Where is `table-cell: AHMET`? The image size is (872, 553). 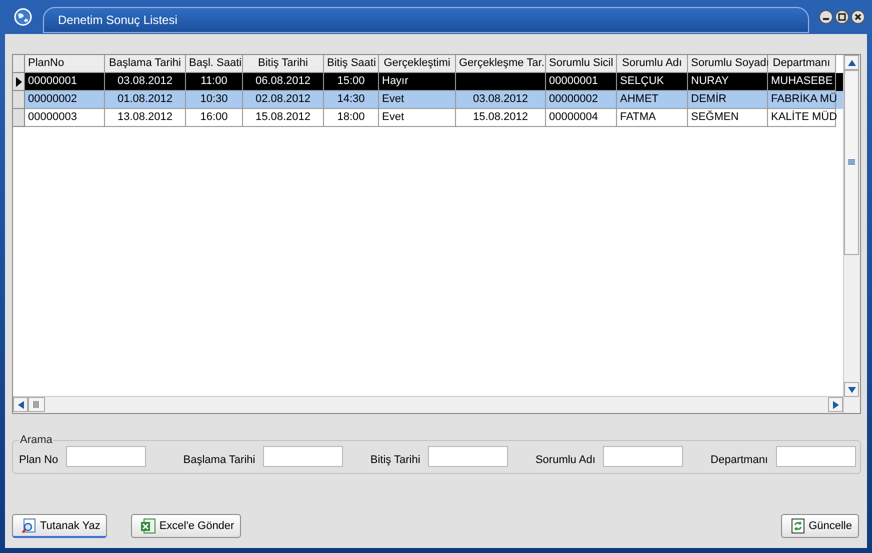 table-cell: AHMET is located at coordinates (652, 100).